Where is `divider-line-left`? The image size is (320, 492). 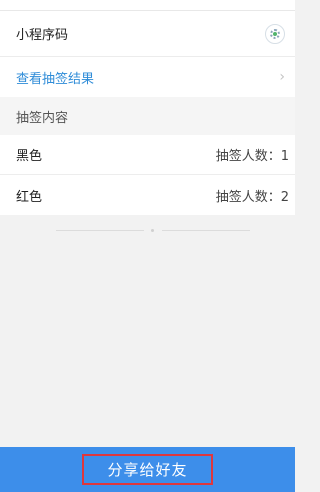 divider-line-left is located at coordinates (100, 230).